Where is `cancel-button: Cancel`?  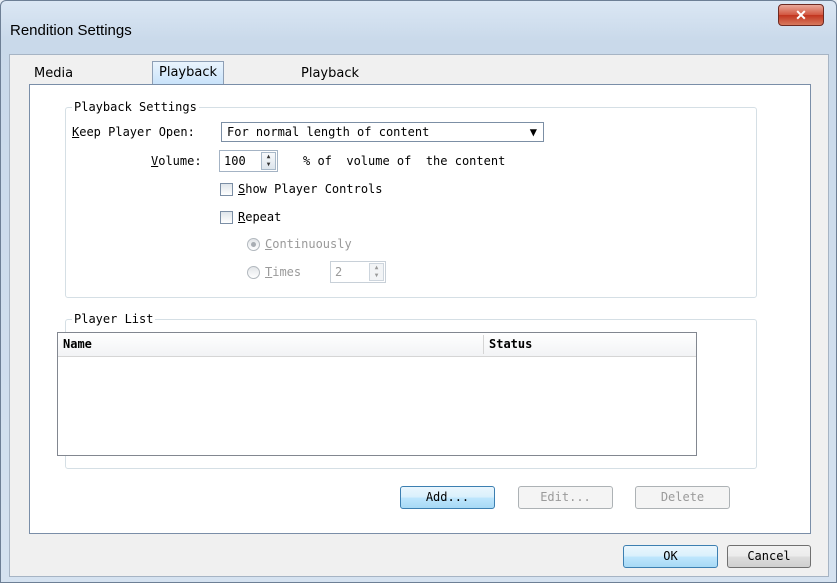 cancel-button: Cancel is located at coordinates (769, 556).